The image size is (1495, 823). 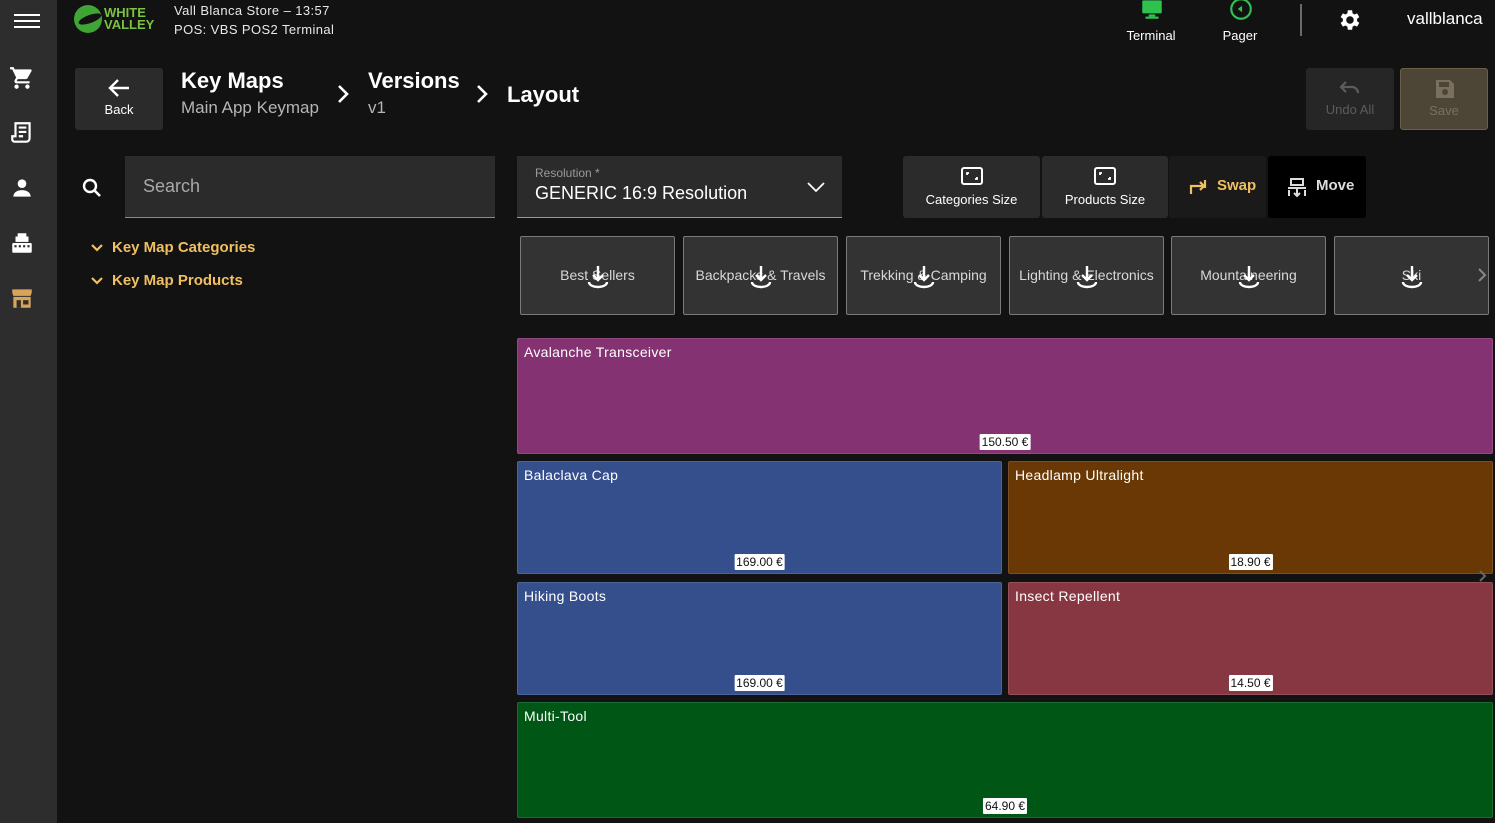 I want to click on move-icon, so click(x=1297, y=188).